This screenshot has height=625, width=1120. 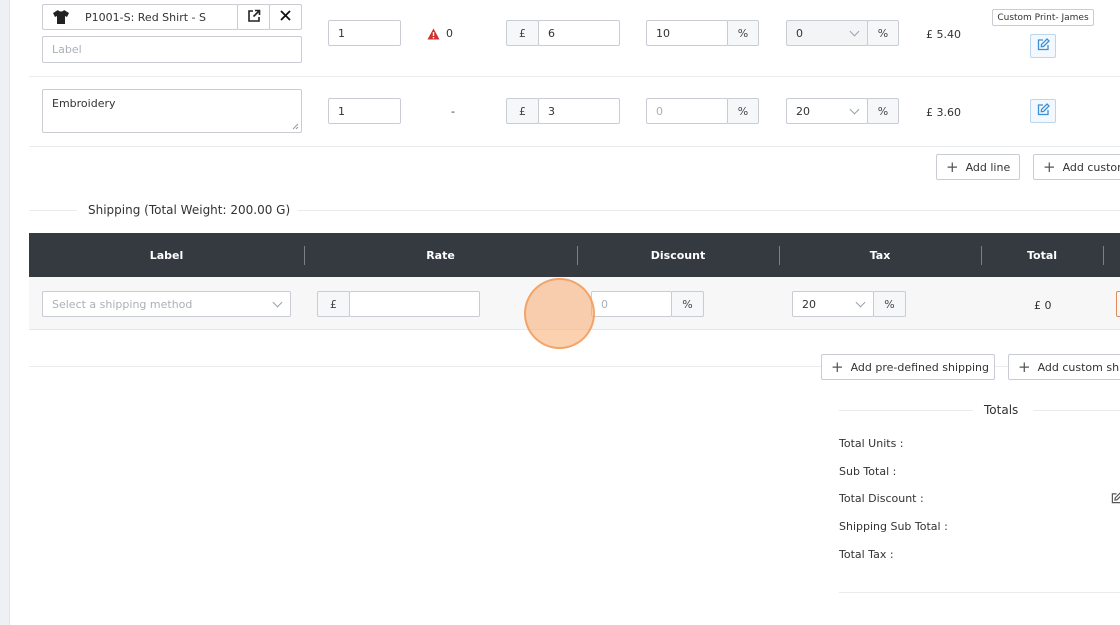 I want to click on shipping-table-header: Label Rate Discount Tax Total, so click(x=574, y=255).